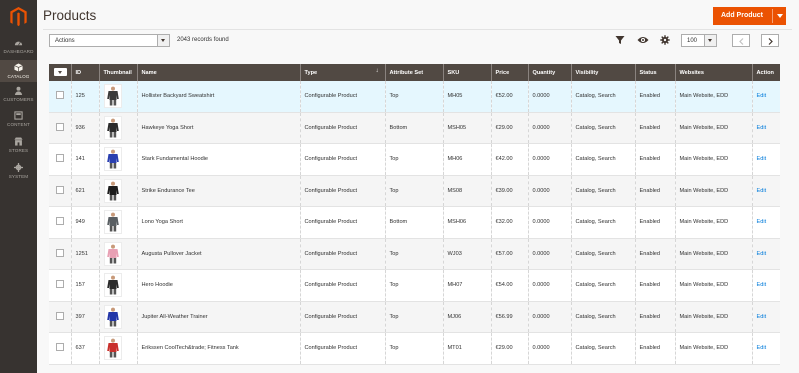 The width and height of the screenshot is (799, 373). I want to click on column-header-visibility: Visibility, so click(602, 72).